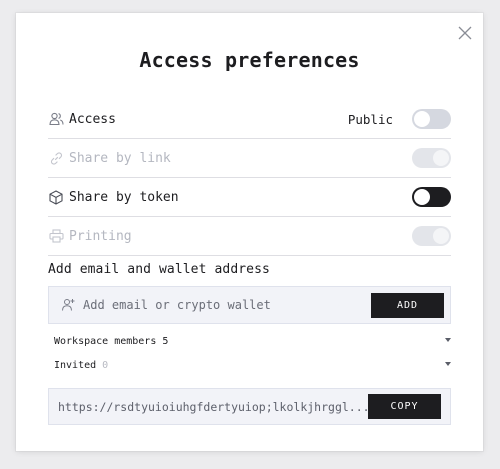  Describe the element at coordinates (370, 119) in the screenshot. I see `access-level-value: Public` at that location.